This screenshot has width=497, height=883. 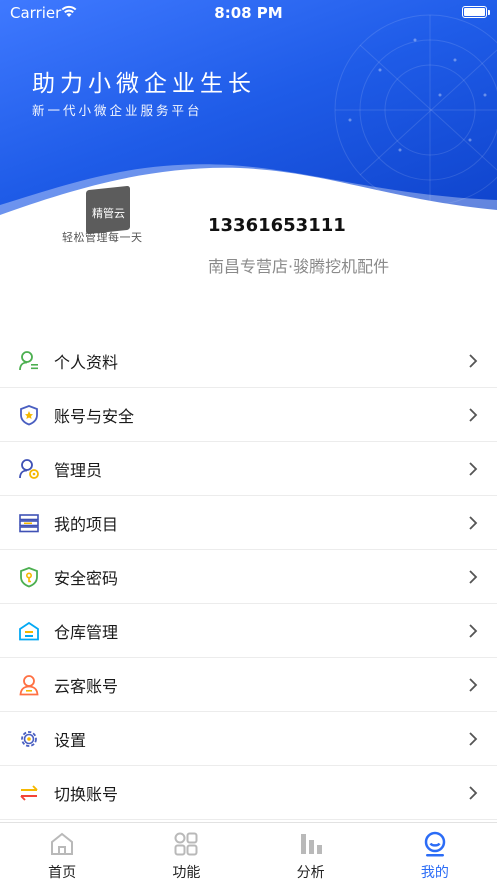 What do you see at coordinates (29, 793) in the screenshot?
I see `switch-arrows-icon` at bounding box center [29, 793].